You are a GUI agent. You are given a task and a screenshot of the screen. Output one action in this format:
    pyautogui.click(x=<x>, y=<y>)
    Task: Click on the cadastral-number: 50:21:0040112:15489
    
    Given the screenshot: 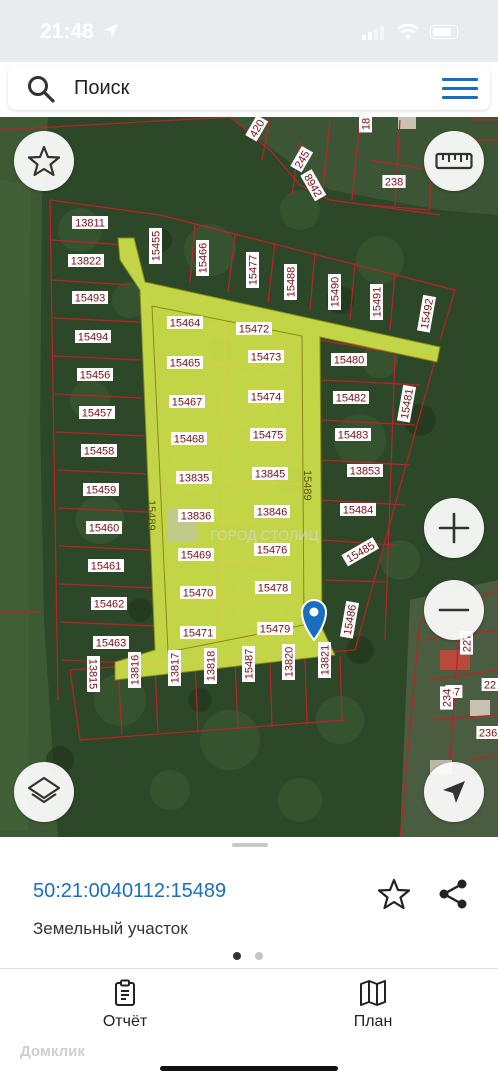 What is the action you would take?
    pyautogui.click(x=129, y=891)
    